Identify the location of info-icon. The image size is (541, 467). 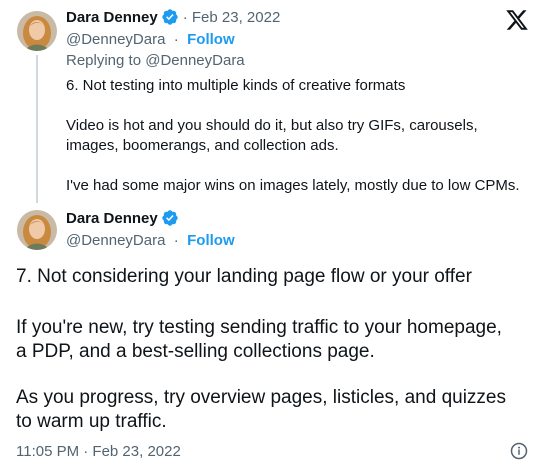
(519, 451).